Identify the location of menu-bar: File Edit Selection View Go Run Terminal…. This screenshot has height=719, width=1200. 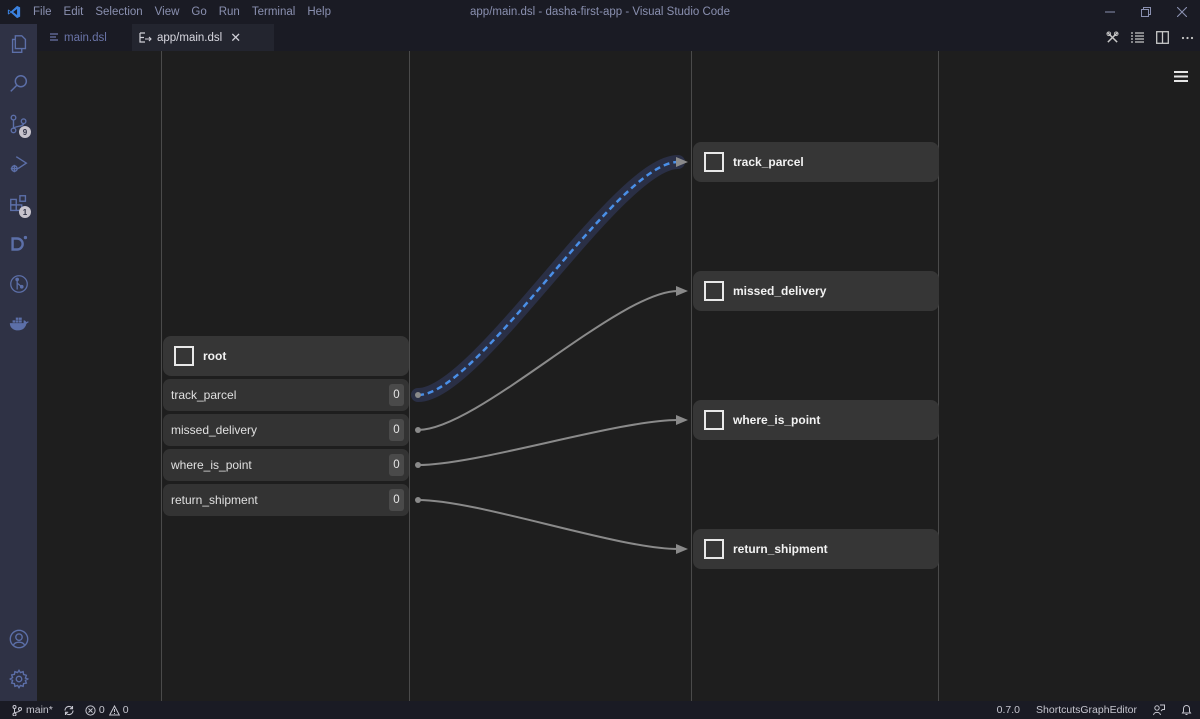
(183, 12).